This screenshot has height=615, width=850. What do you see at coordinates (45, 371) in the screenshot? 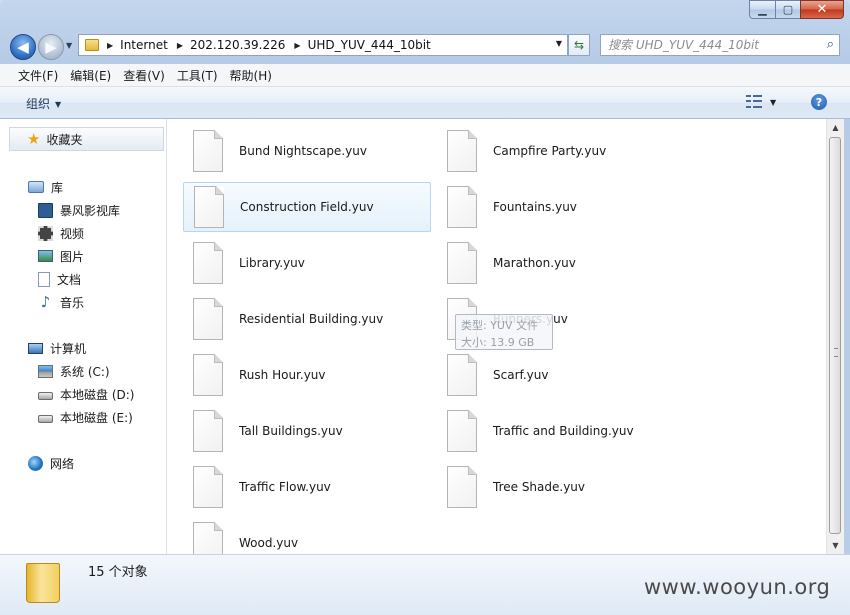
I see `system-drive-icon` at bounding box center [45, 371].